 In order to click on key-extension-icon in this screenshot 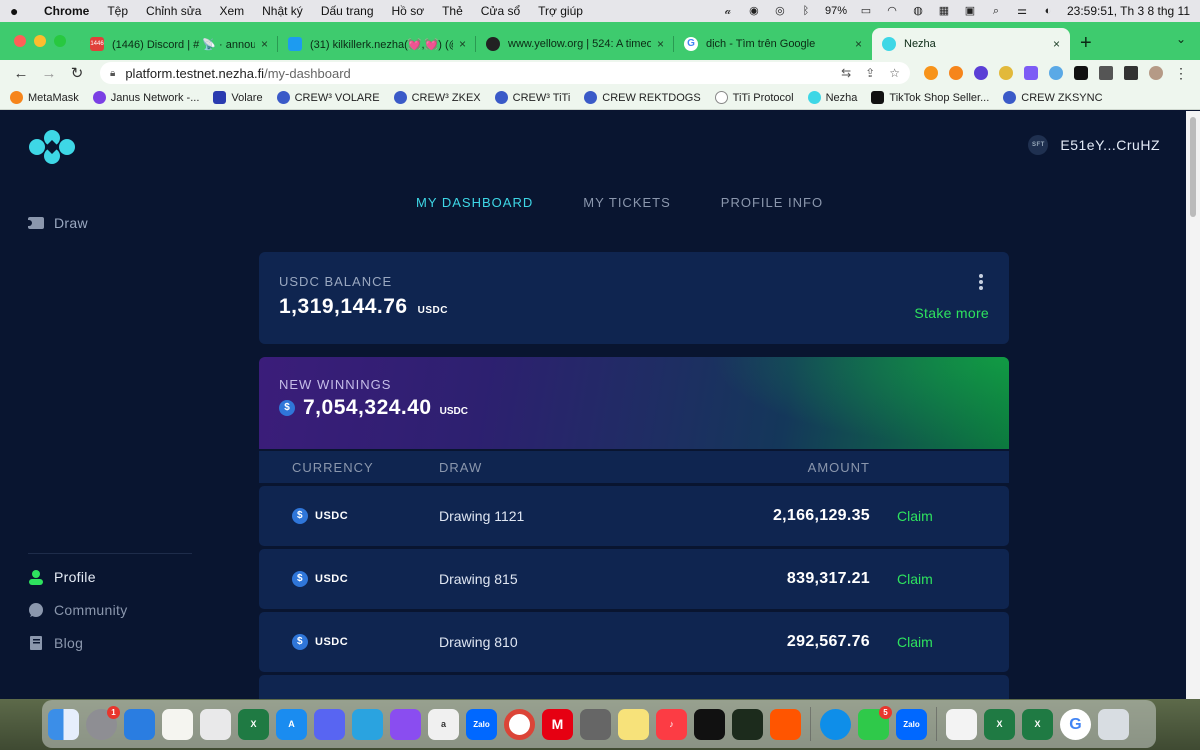, I will do `click(1006, 73)`.